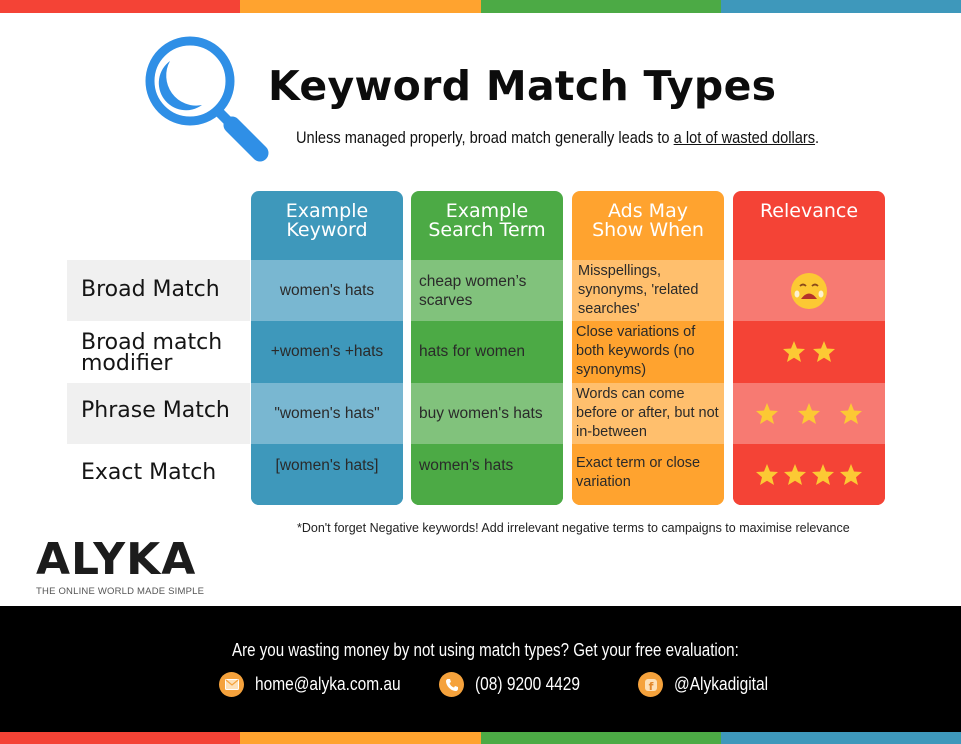  I want to click on row-label-broad-match: Broad Match, so click(150, 289).